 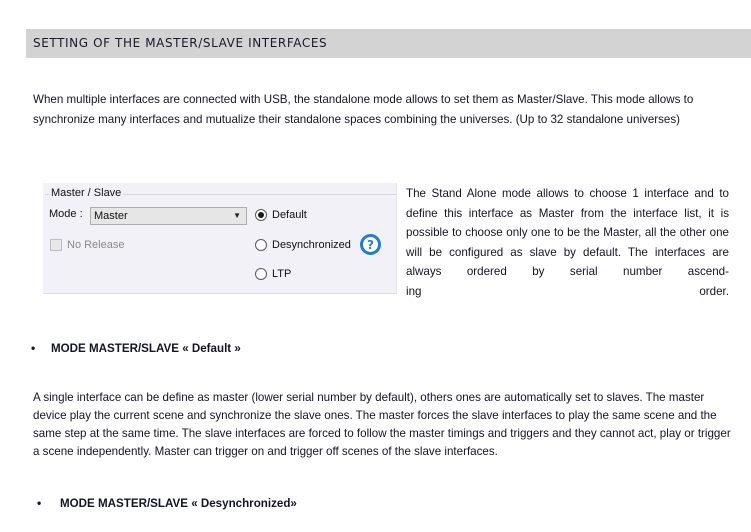 I want to click on bullet-heading: MODE MASTER/SLAVE « Default », so click(x=146, y=348).